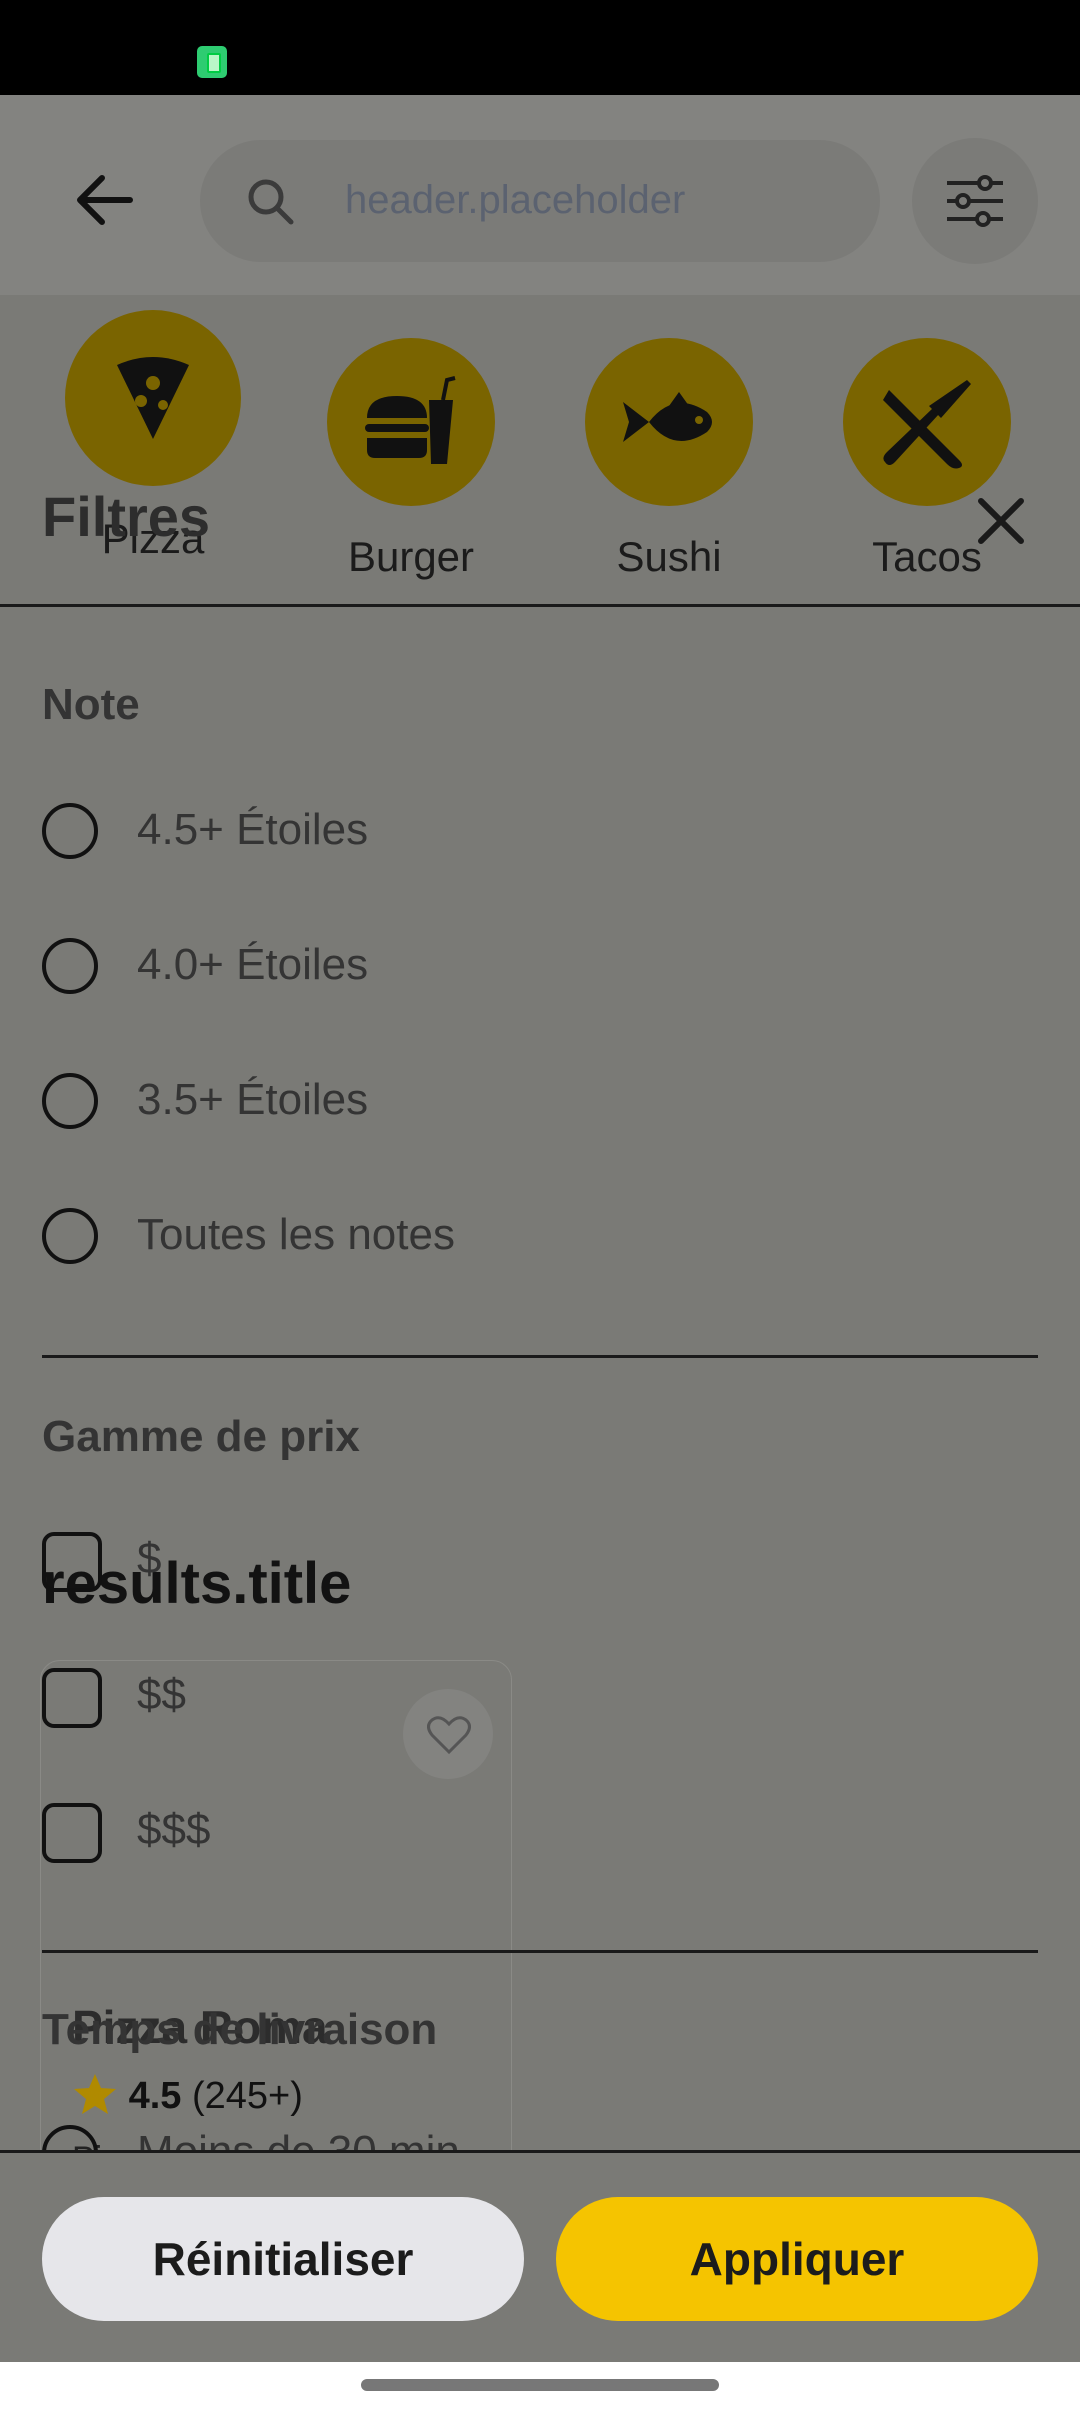 The image size is (1080, 2412). I want to click on heart-icon, so click(449, 1735).